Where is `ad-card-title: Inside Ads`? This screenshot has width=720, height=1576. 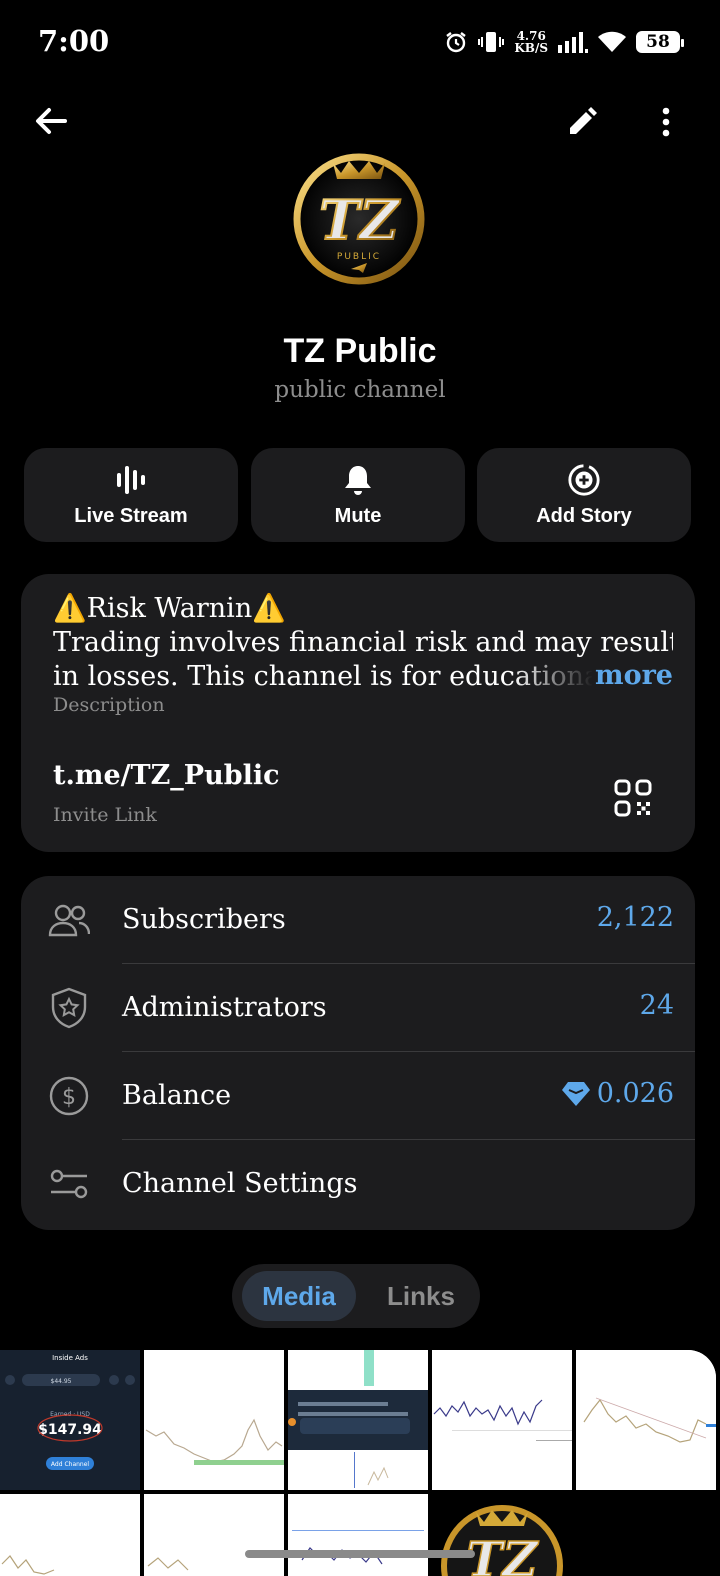
ad-card-title: Inside Ads is located at coordinates (70, 1358).